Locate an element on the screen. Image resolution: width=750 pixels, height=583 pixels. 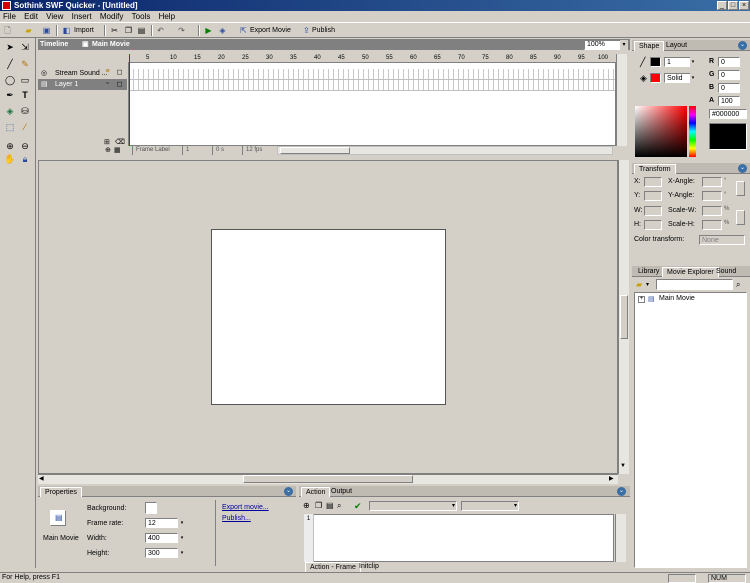
center-frame-icon: ⊕ is located at coordinates (108, 150).